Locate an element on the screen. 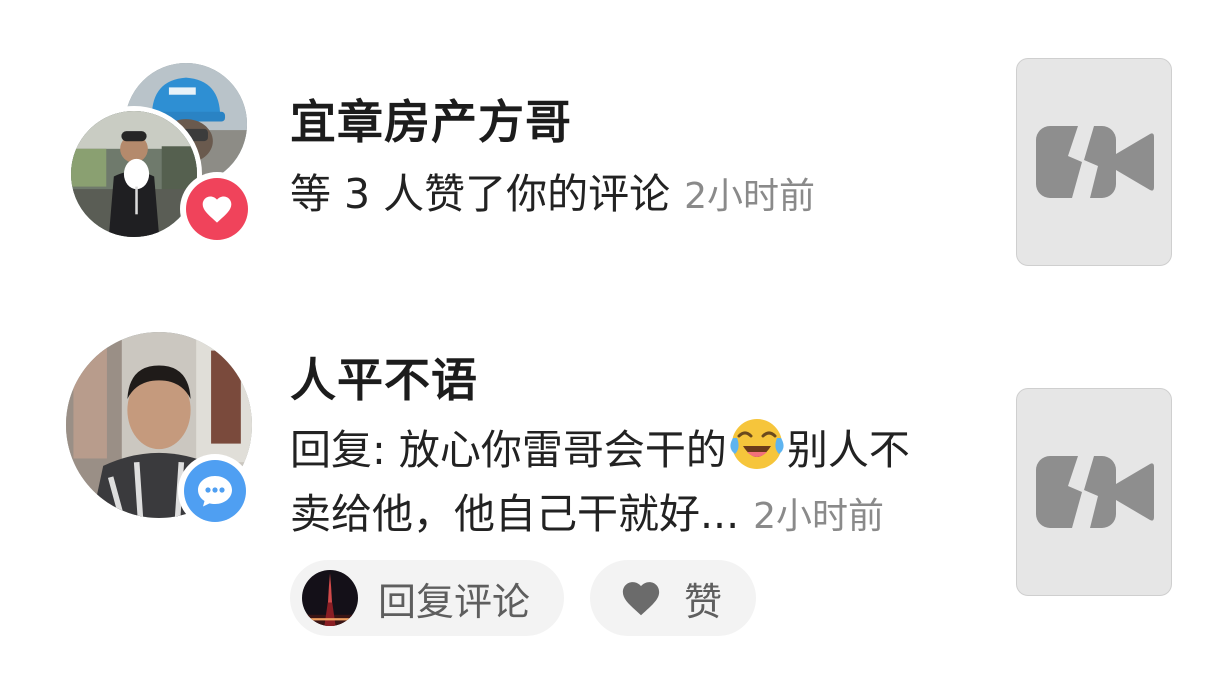 The image size is (1224, 676). face-with-tears-of-joy-emoji is located at coordinates (757, 444).